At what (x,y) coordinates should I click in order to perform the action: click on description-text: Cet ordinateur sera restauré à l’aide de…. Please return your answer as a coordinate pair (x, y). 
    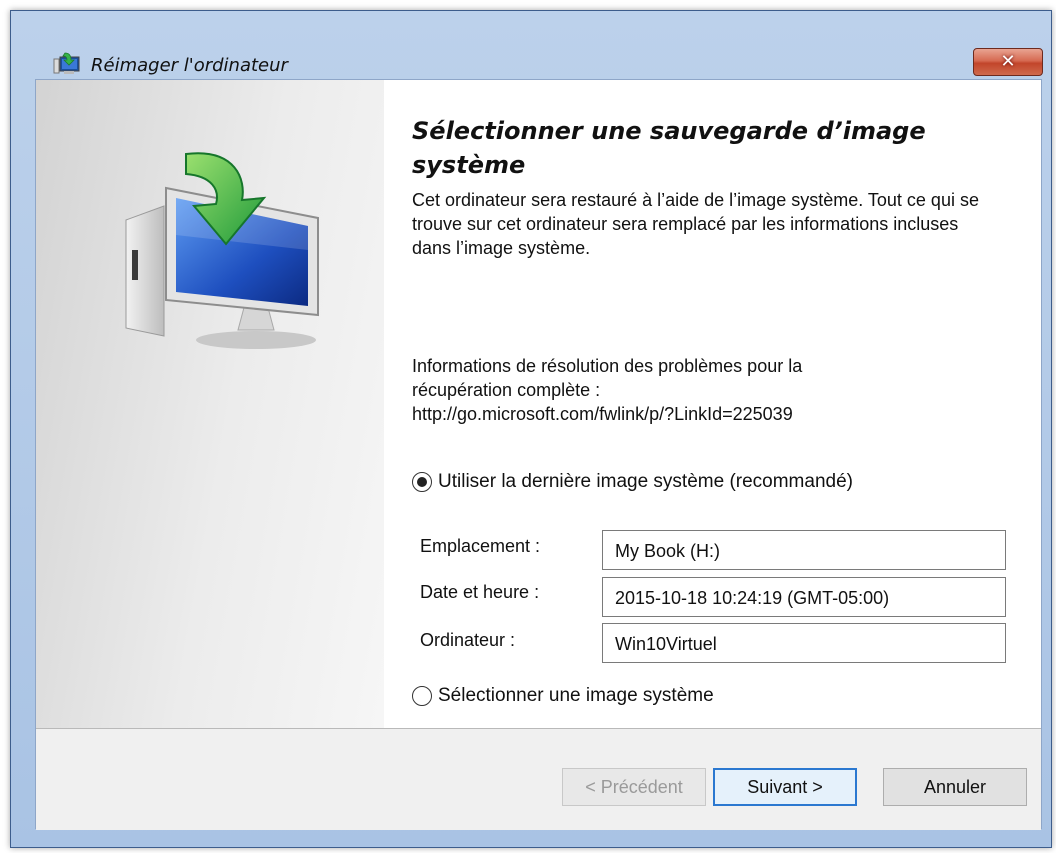
    Looking at the image, I should click on (695, 224).